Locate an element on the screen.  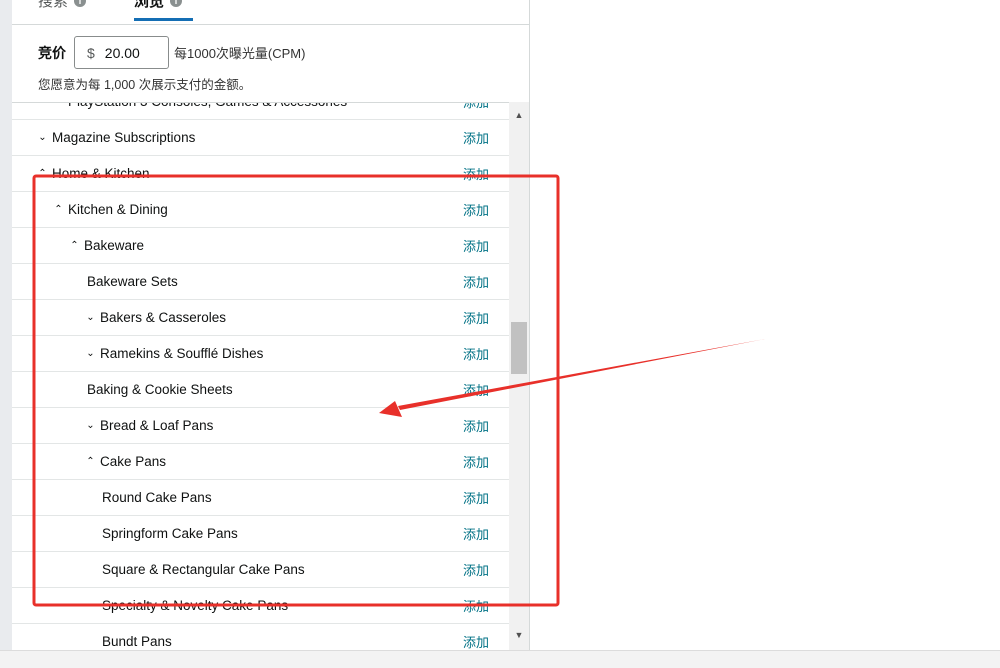
bid-description: 您愿意为每 1,000 次展示支付的金额。 is located at coordinates (145, 85).